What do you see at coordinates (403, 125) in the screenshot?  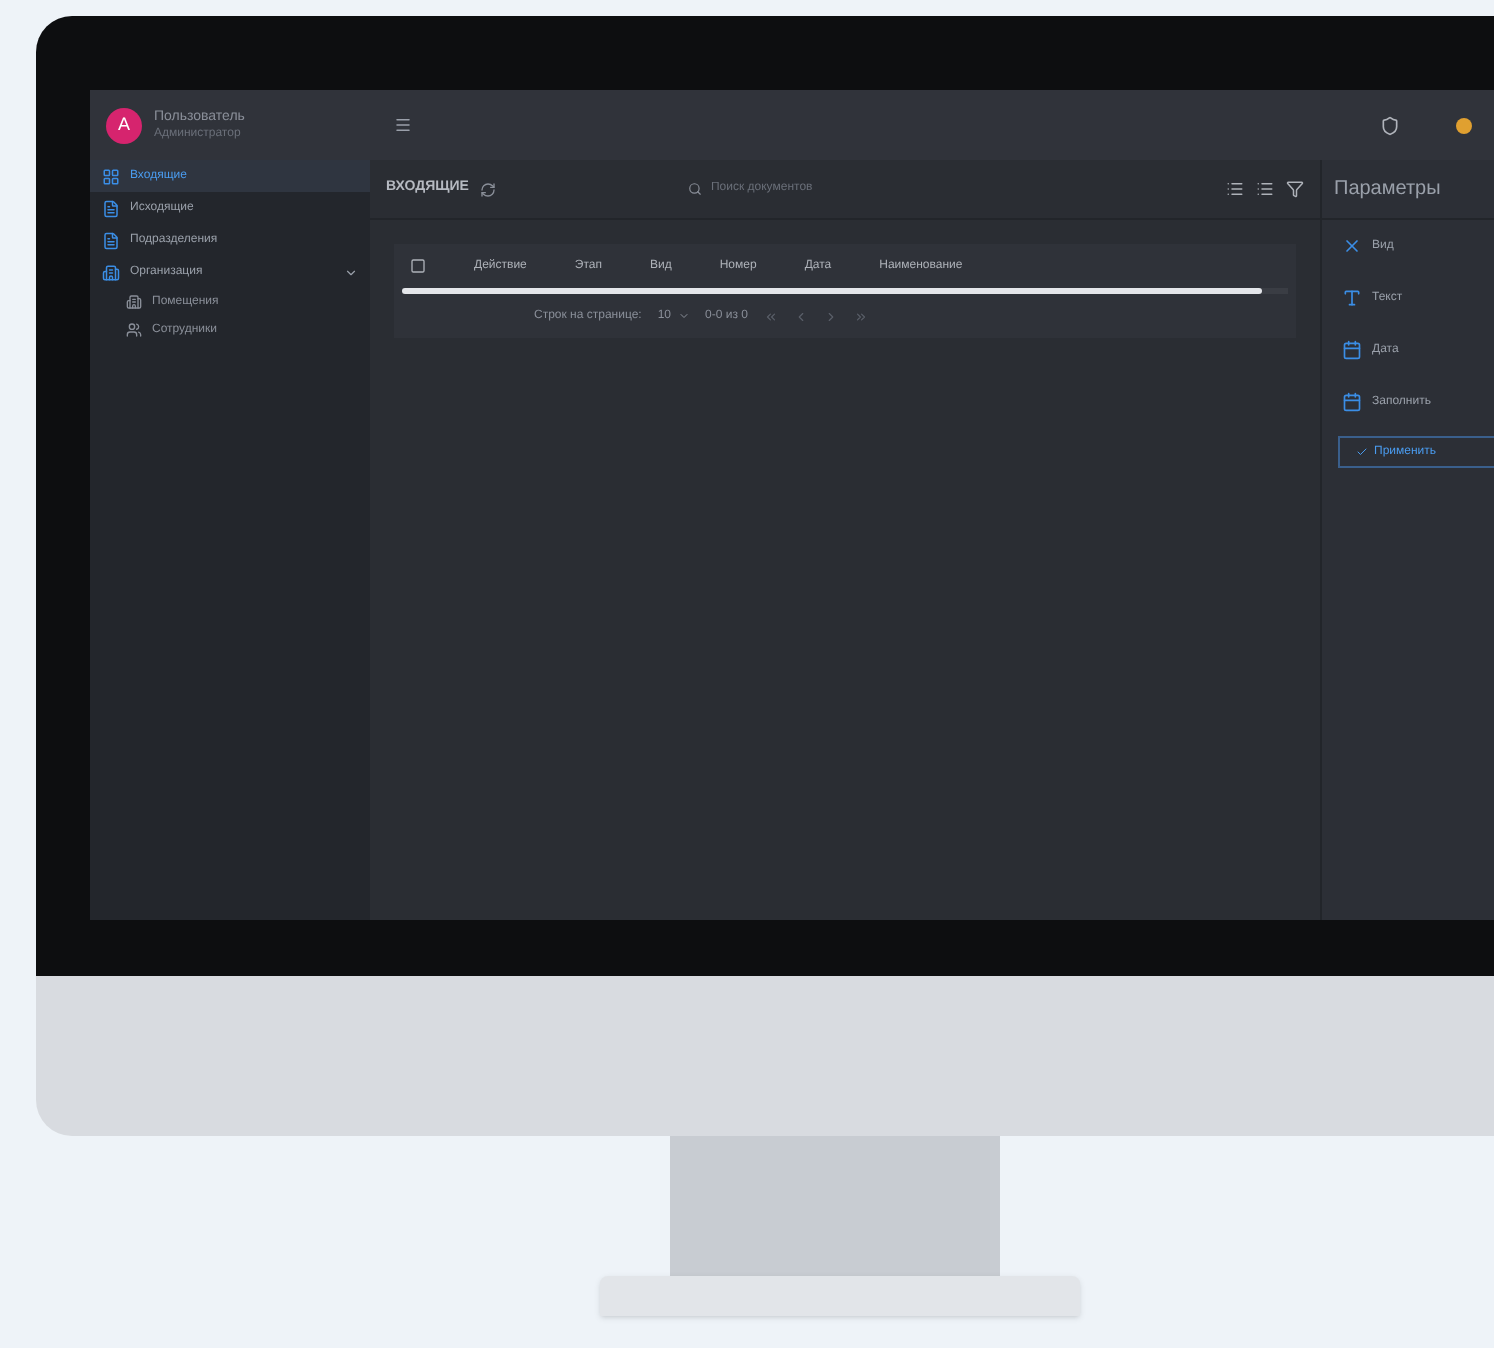 I see `menu-icon` at bounding box center [403, 125].